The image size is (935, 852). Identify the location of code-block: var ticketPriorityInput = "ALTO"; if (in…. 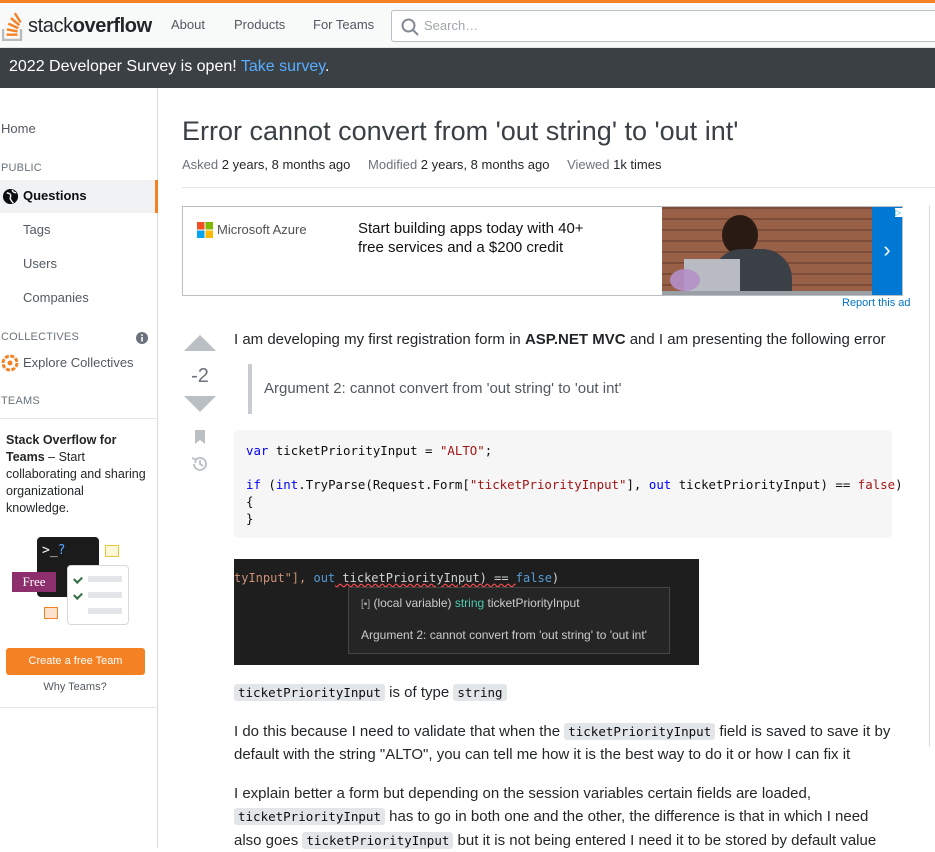
(568, 484).